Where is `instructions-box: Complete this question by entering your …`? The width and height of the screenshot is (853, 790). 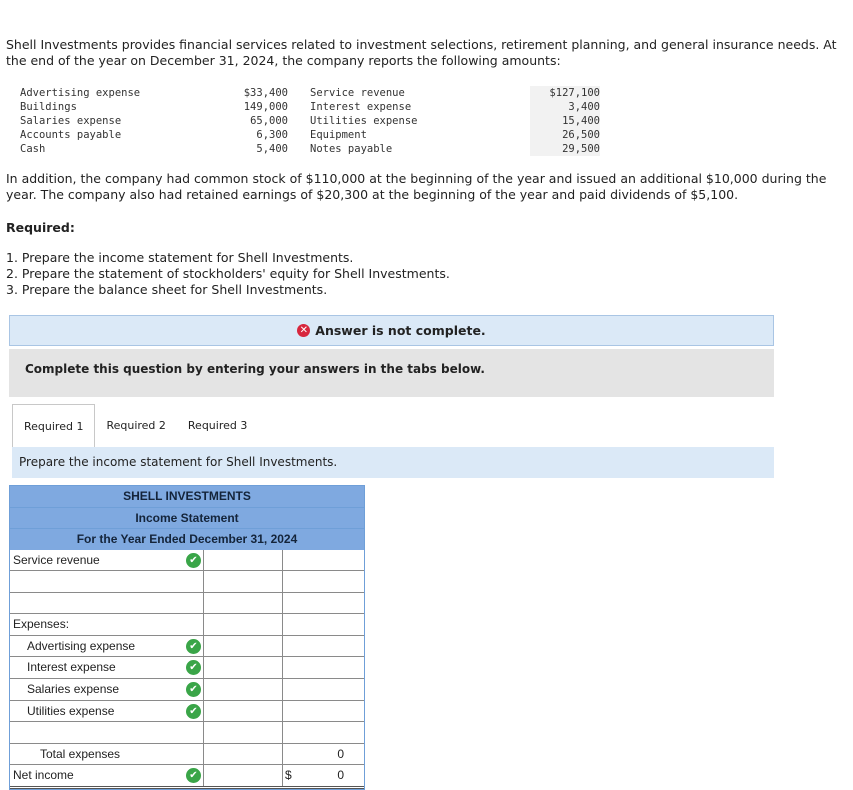 instructions-box: Complete this question by entering your … is located at coordinates (391, 373).